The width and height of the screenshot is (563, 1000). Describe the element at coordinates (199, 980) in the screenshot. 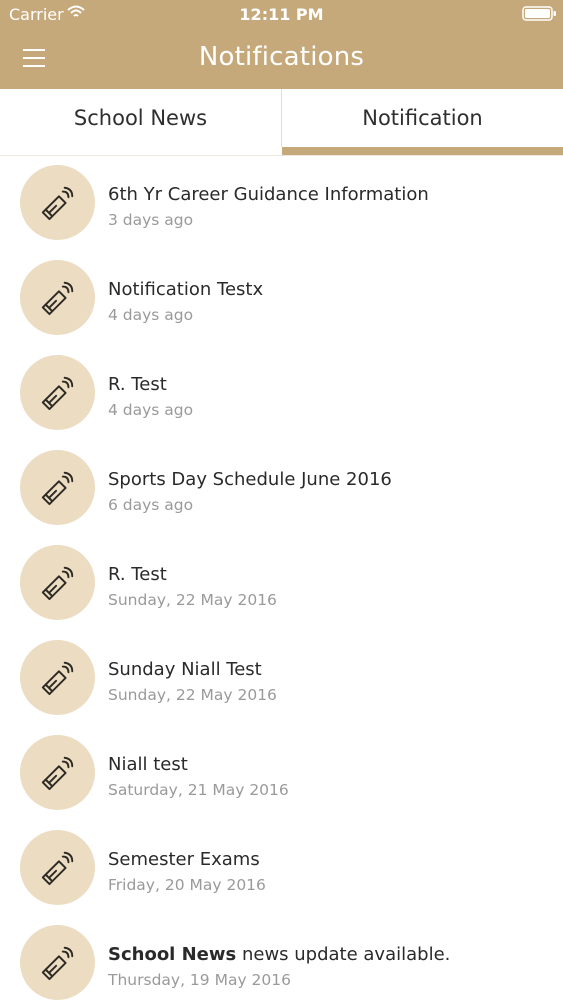

I see `notification-time: Thursday, 19 May 2016` at that location.